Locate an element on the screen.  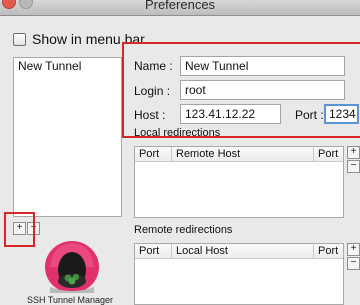
title-bar: Preferences is located at coordinates (180, 8).